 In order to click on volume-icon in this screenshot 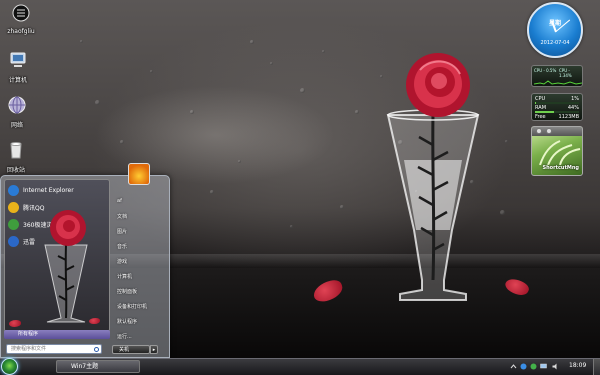, I will do `click(555, 366)`.